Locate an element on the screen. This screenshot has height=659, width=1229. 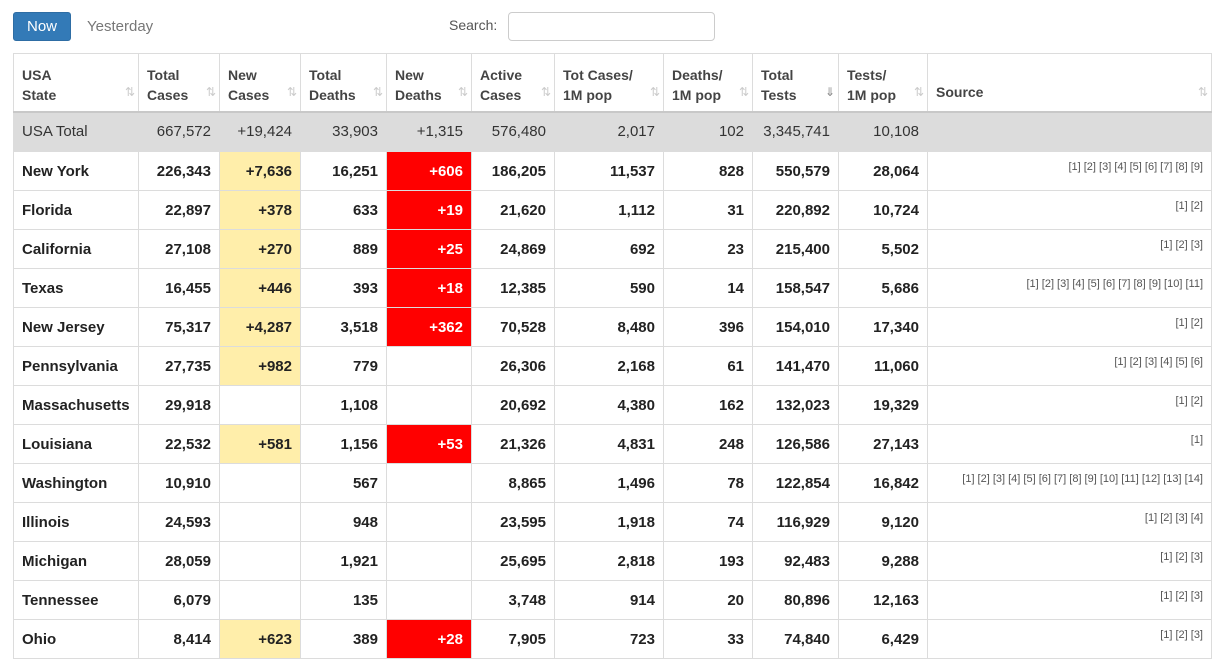
cell-cases-per-m: 1,496 is located at coordinates (609, 483).